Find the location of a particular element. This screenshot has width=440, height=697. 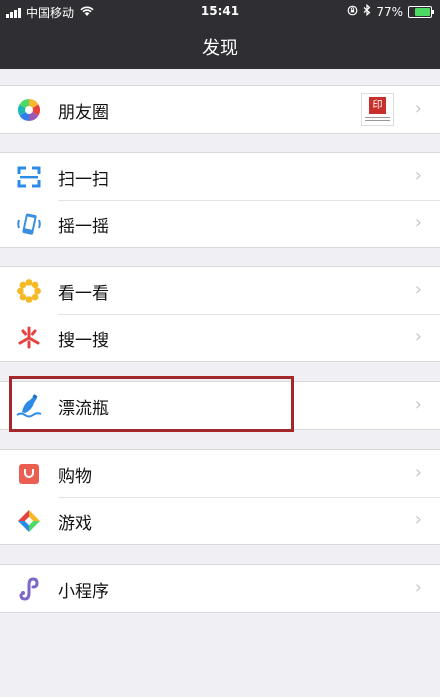

nav-bar: 发现 is located at coordinates (220, 46).